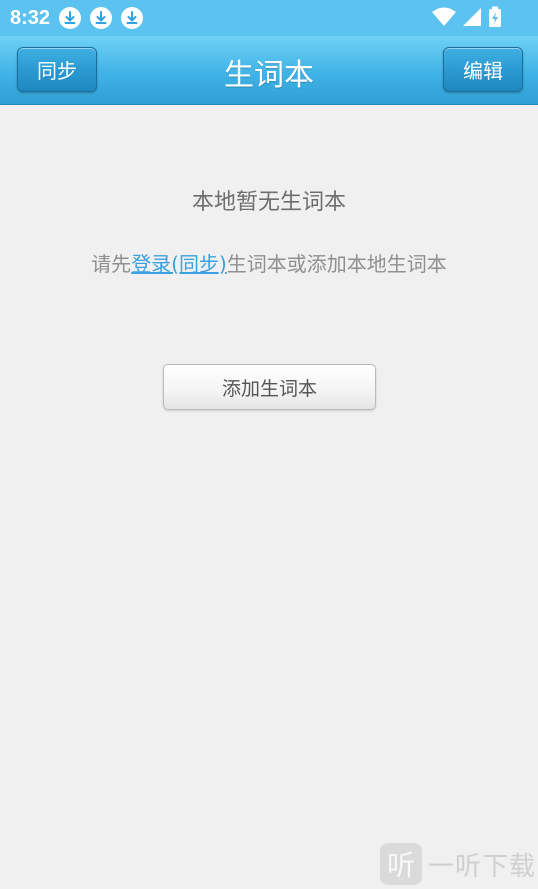 The width and height of the screenshot is (538, 889). What do you see at coordinates (444, 16) in the screenshot?
I see `wifi-icon` at bounding box center [444, 16].